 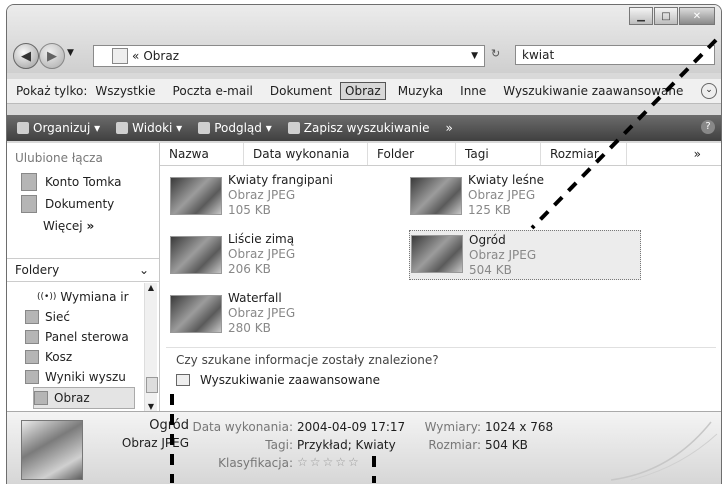 I want to click on file-kwiaty-frangipani: Kwiaty frangipani Obraz JPEG 105 KB, so click(x=251, y=195).